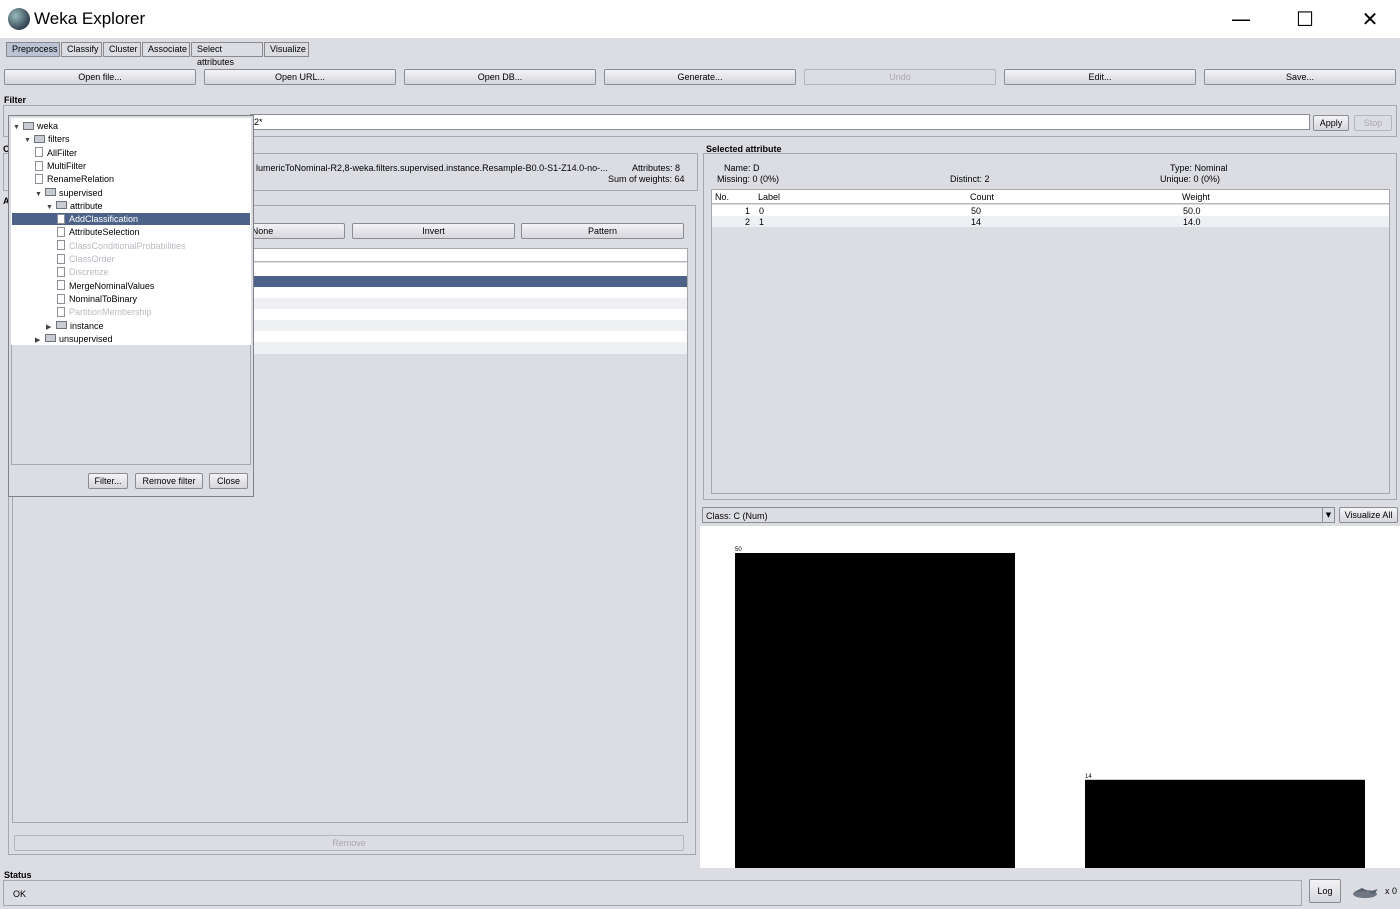 The height and width of the screenshot is (909, 1400). What do you see at coordinates (258, 122) in the screenshot?
I see `filter-field-text: 2*` at bounding box center [258, 122].